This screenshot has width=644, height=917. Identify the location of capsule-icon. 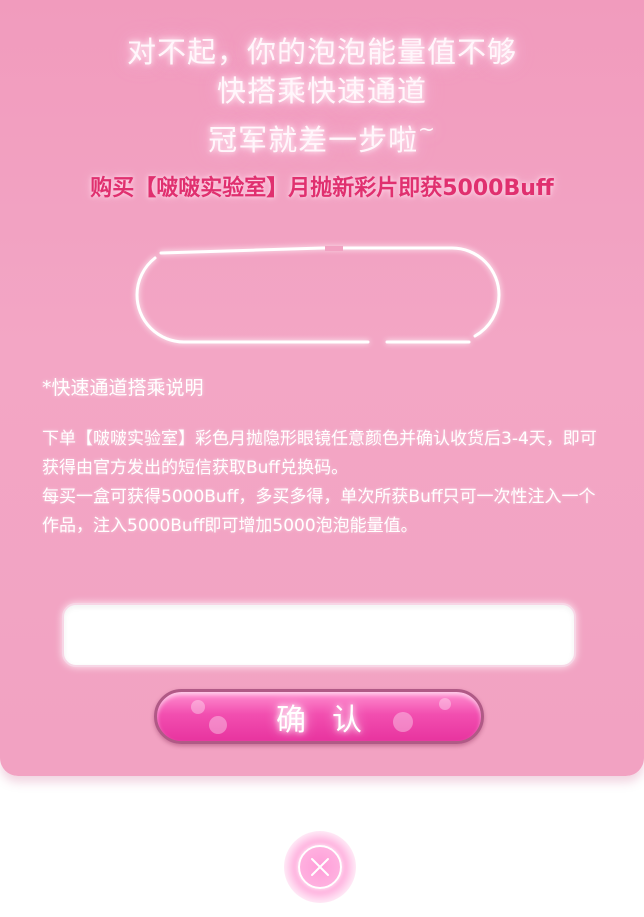
(318, 295).